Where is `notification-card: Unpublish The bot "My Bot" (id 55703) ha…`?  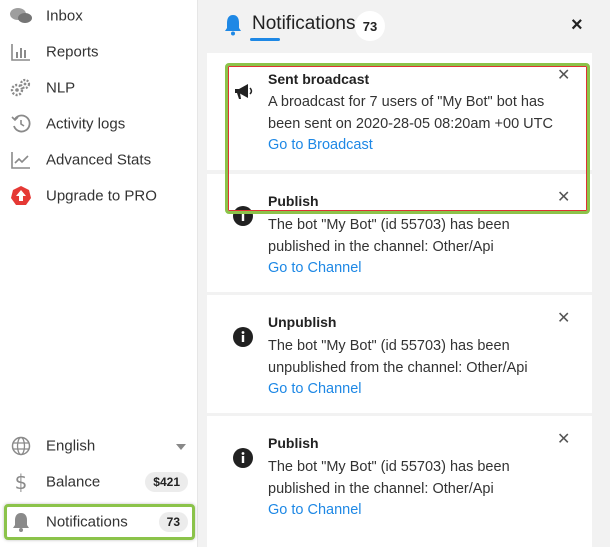 notification-card: Unpublish The bot "My Bot" (id 55703) ha… is located at coordinates (399, 354).